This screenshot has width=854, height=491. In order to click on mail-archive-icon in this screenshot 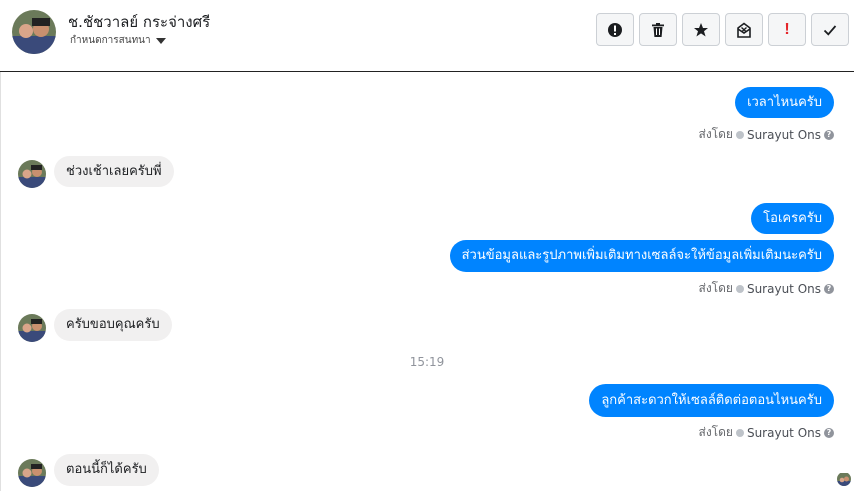, I will do `click(744, 30)`.